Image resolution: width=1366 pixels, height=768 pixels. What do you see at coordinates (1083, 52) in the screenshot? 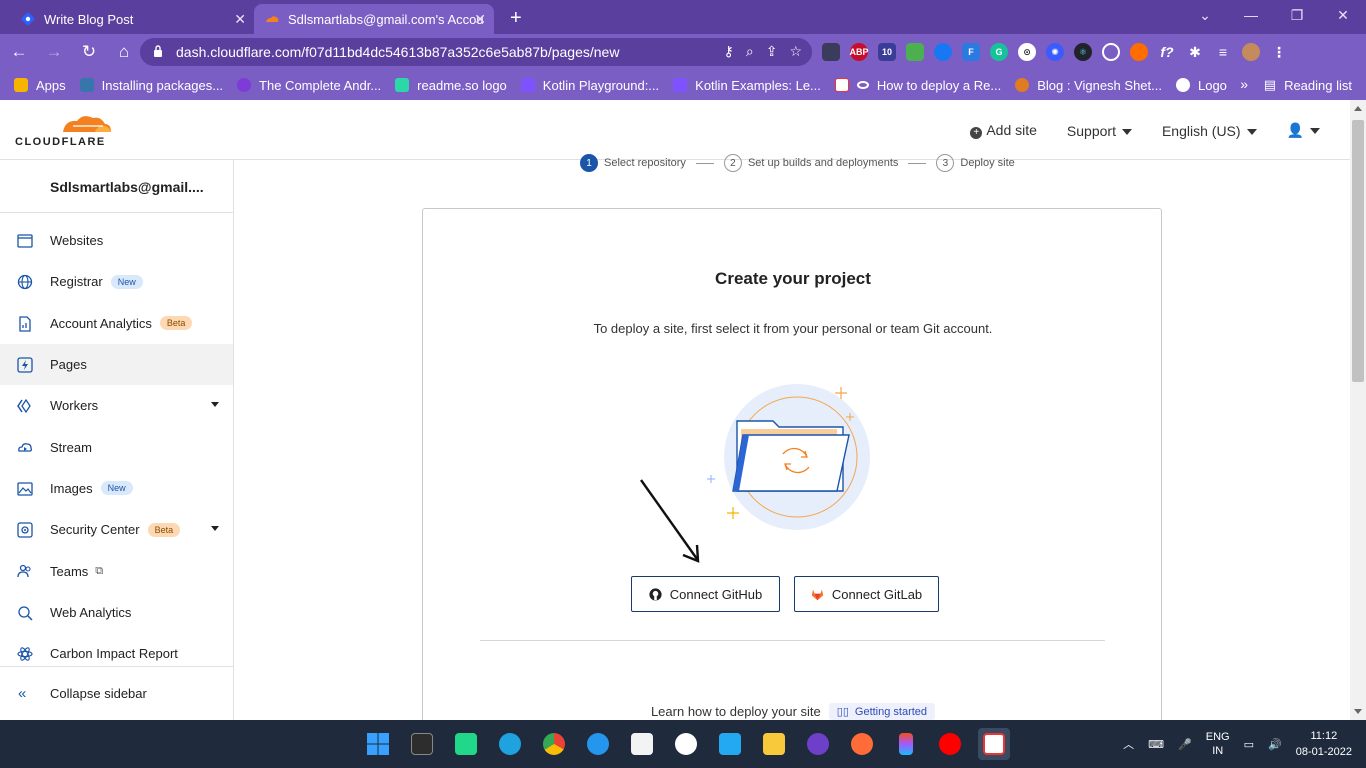
I see `react-devtools-icon: ⚛` at bounding box center [1083, 52].